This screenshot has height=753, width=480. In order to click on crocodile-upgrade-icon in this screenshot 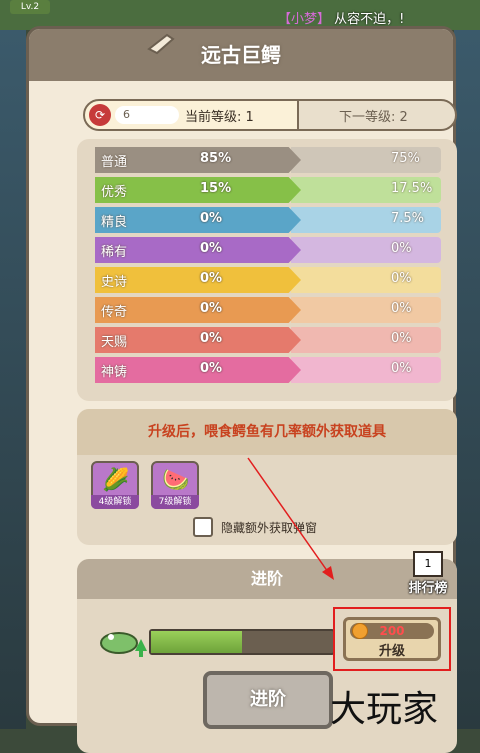, I will do `click(123, 644)`.